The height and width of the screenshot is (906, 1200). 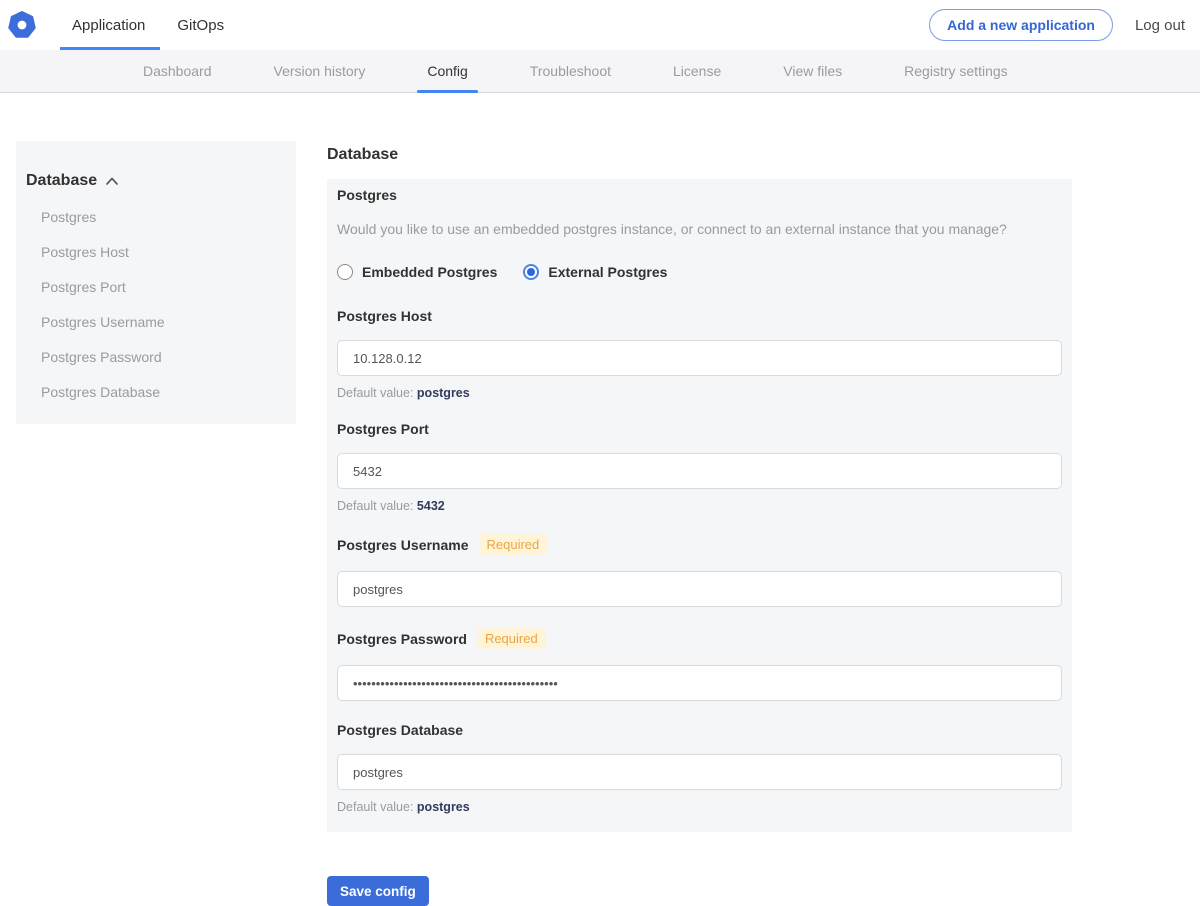 I want to click on subnav-troubleshoot: Troubleshoot, so click(x=570, y=71).